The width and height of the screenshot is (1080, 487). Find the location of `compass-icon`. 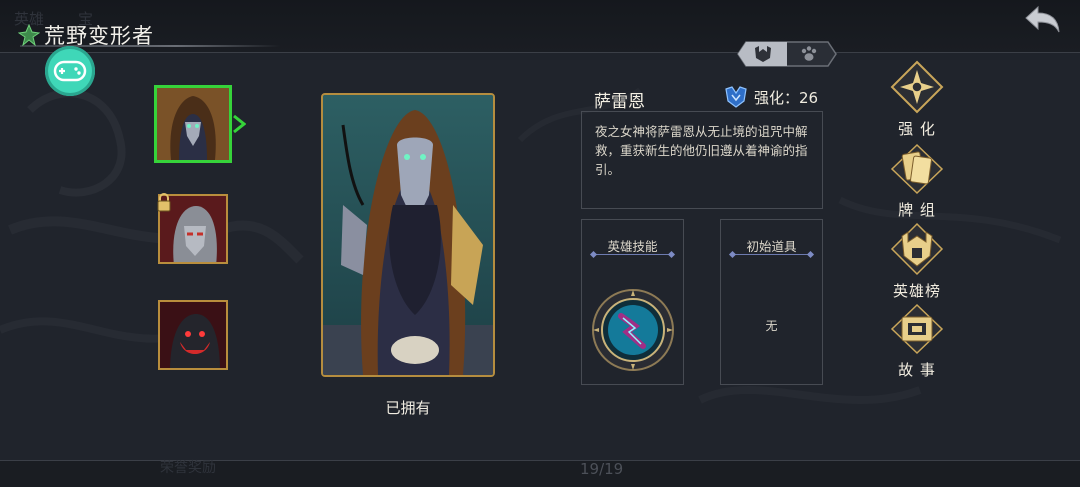

compass-icon is located at coordinates (917, 87).